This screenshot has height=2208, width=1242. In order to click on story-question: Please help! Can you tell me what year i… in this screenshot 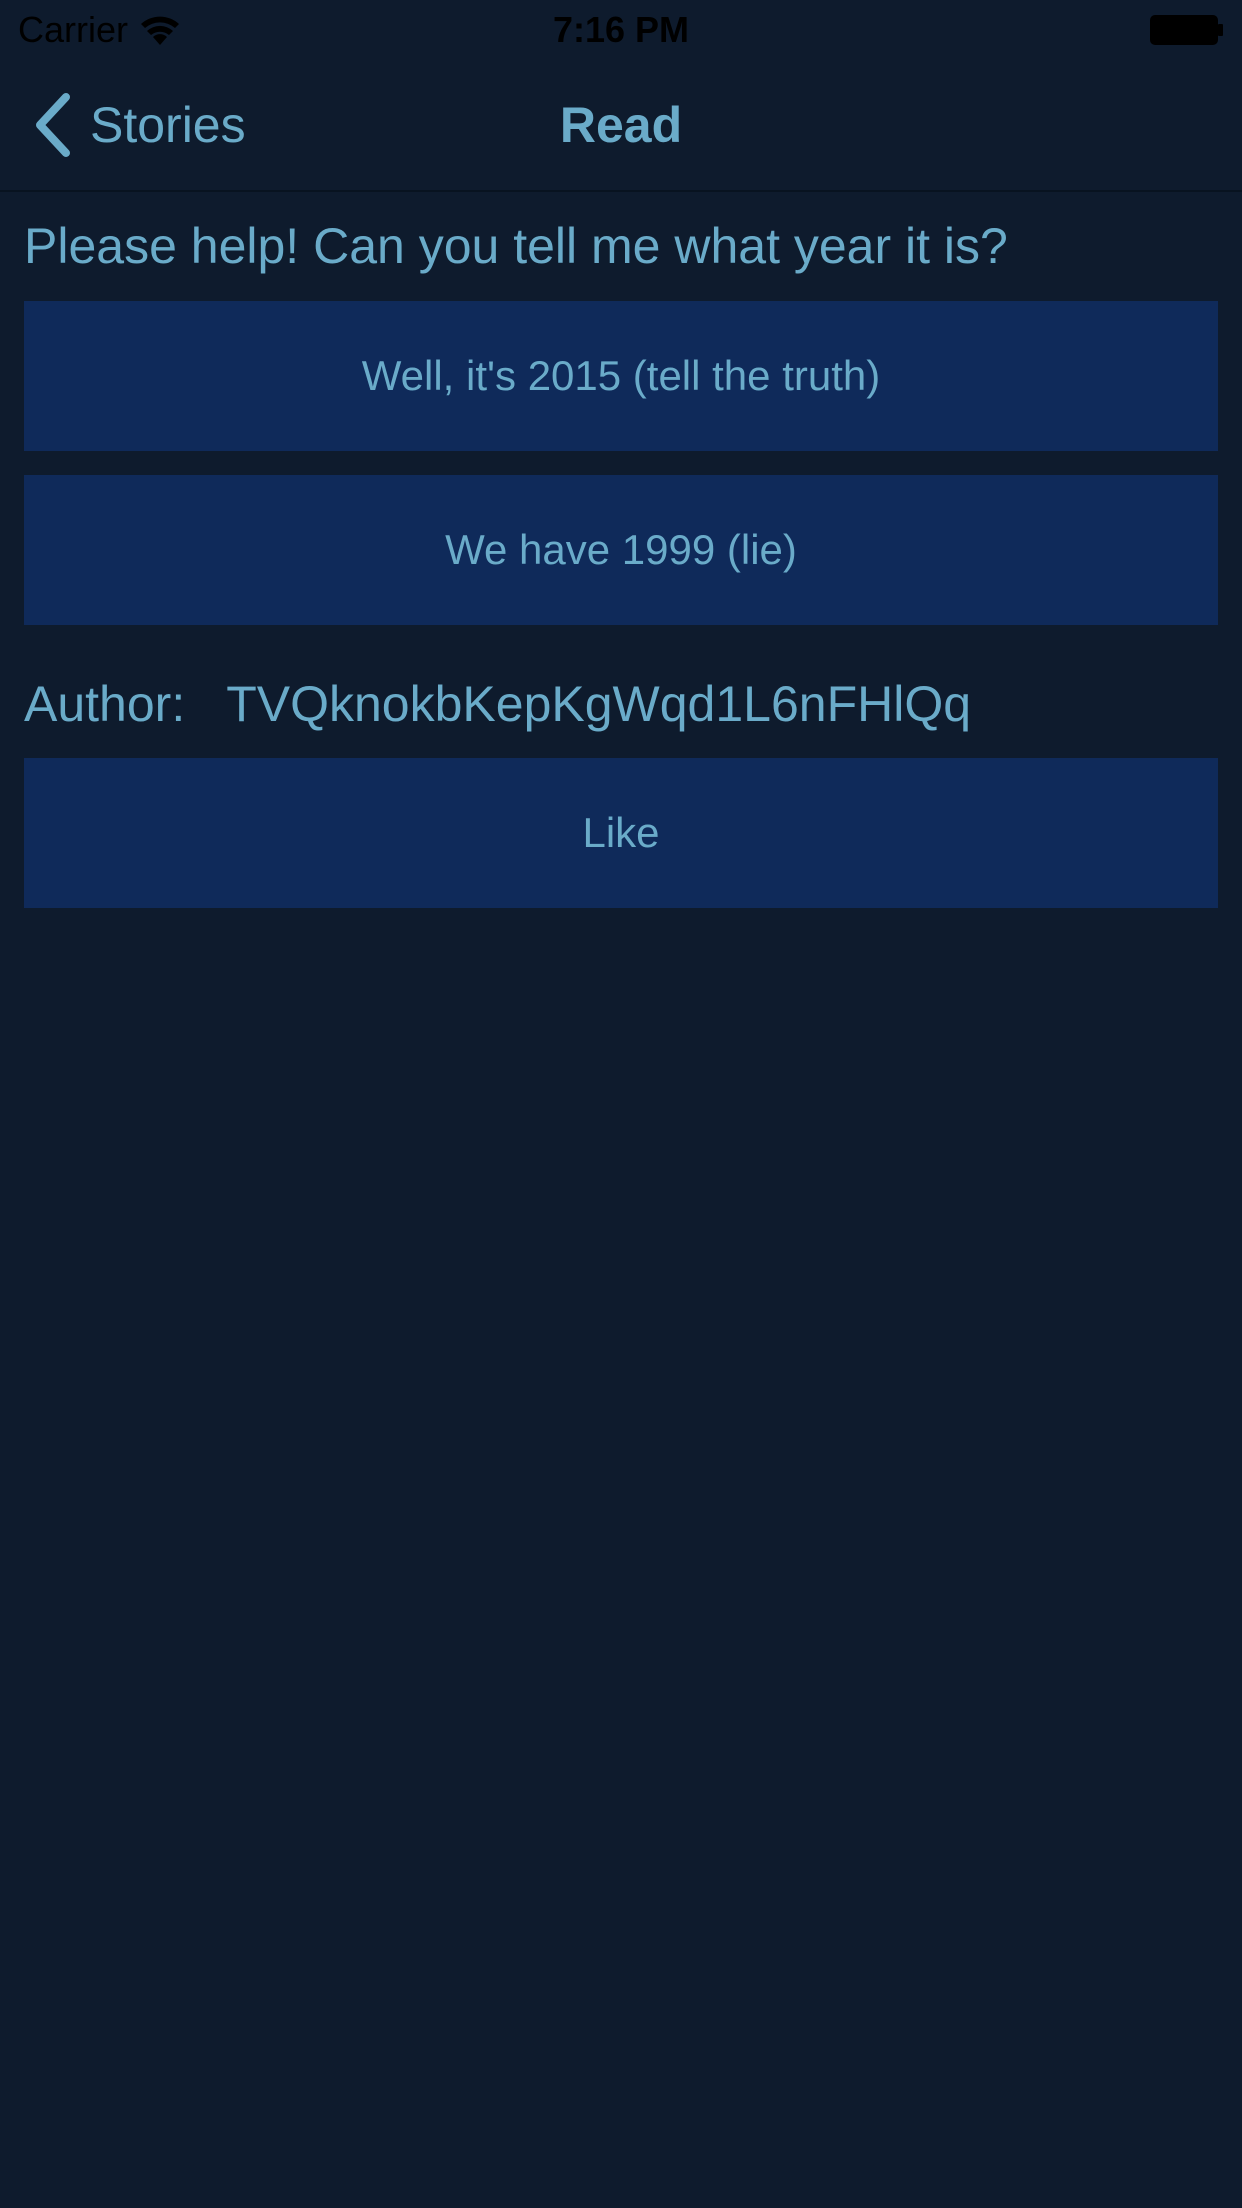, I will do `click(516, 246)`.